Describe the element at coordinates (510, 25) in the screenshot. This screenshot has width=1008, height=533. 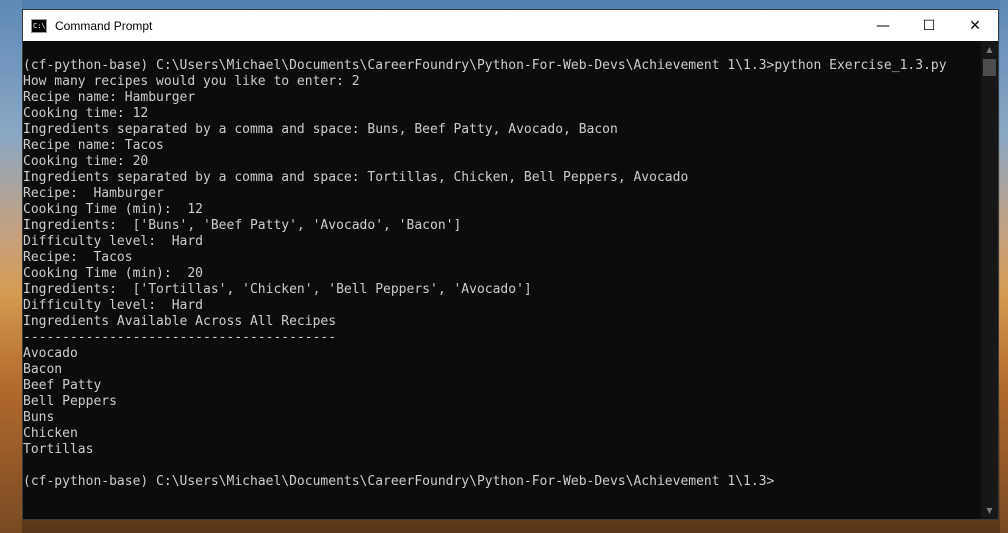
I see `title-bar: C:\ Command Prompt — ☐ ✕` at that location.